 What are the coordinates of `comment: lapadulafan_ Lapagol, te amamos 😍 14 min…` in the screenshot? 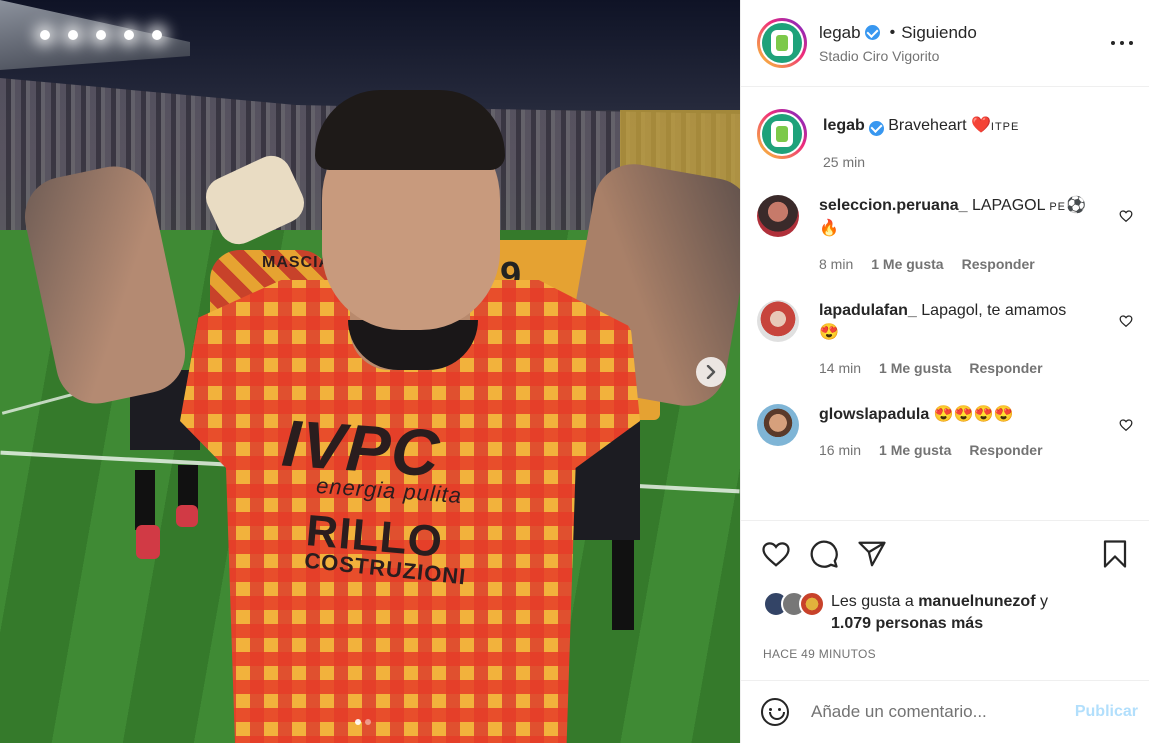 It's located at (945, 338).